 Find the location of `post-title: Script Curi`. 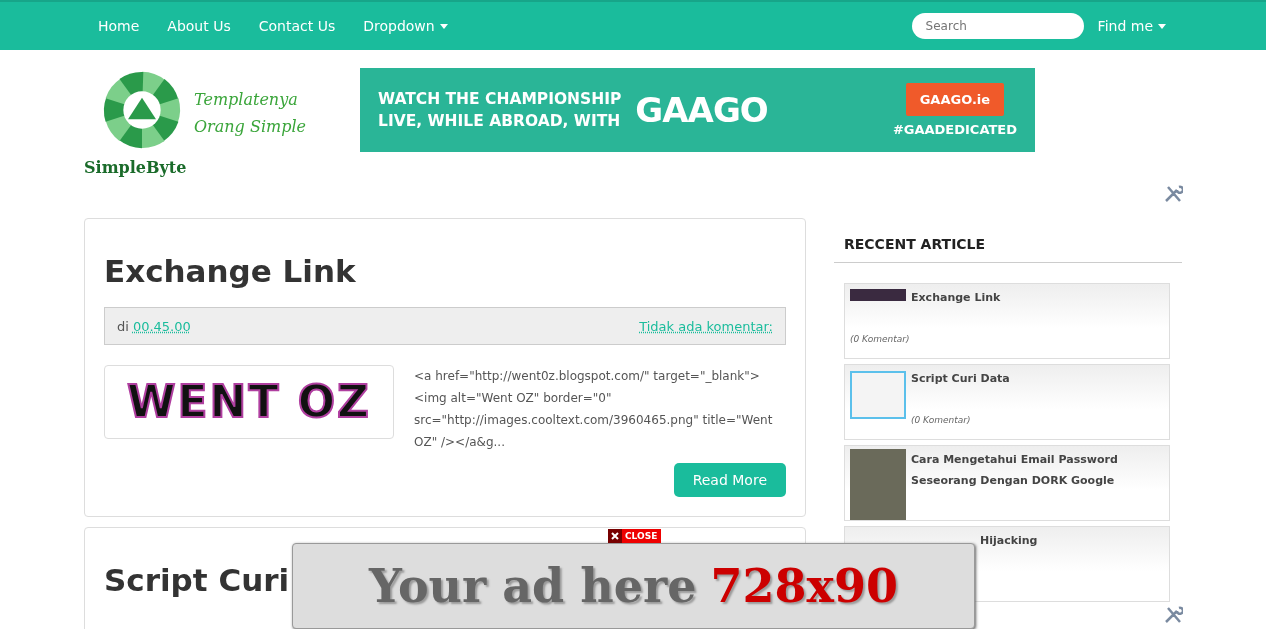

post-title: Script Curi is located at coordinates (197, 580).